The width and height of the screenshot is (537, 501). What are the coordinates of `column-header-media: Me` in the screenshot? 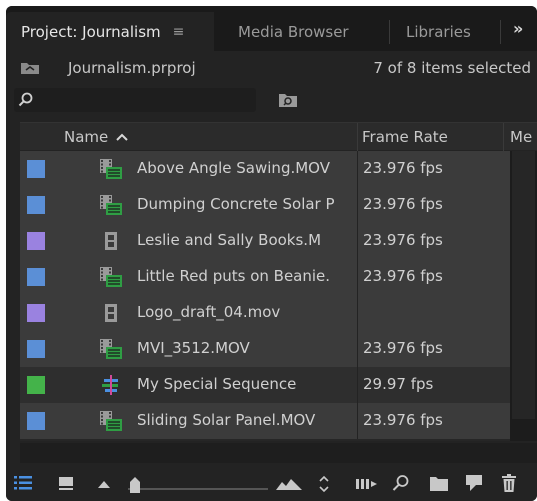 It's located at (521, 137).